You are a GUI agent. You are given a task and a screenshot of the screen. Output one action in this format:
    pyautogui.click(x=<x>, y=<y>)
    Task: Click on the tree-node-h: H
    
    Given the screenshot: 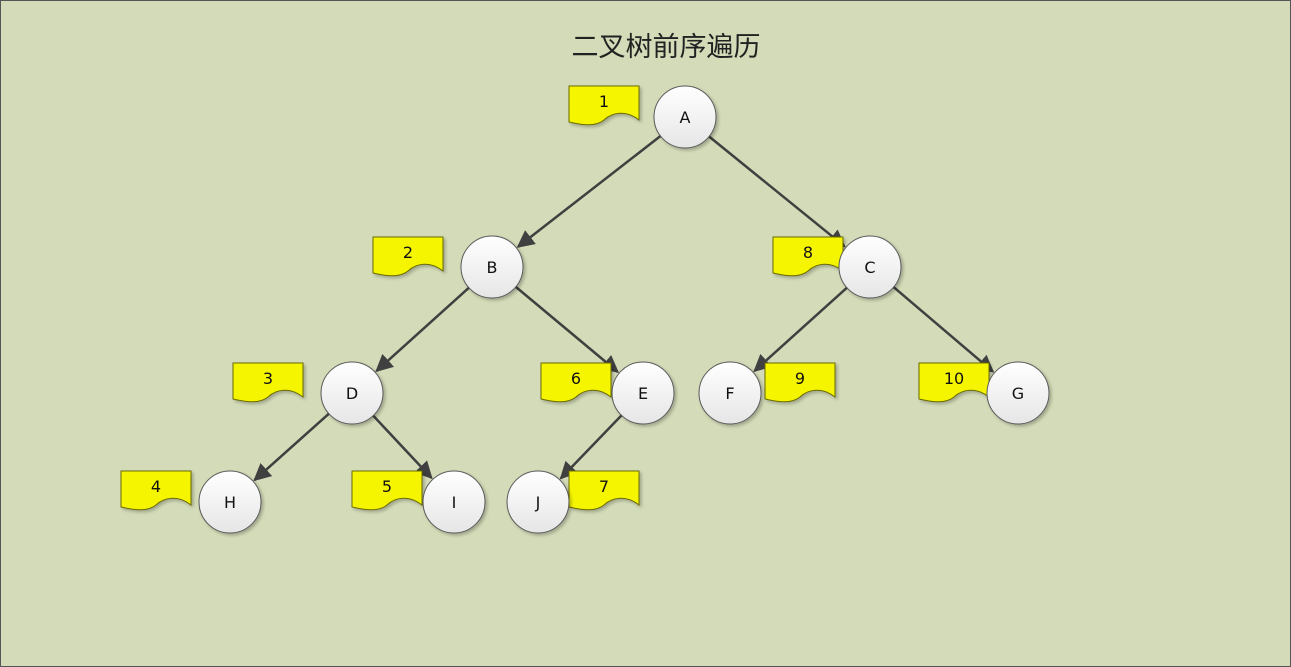 What is the action you would take?
    pyautogui.click(x=230, y=502)
    